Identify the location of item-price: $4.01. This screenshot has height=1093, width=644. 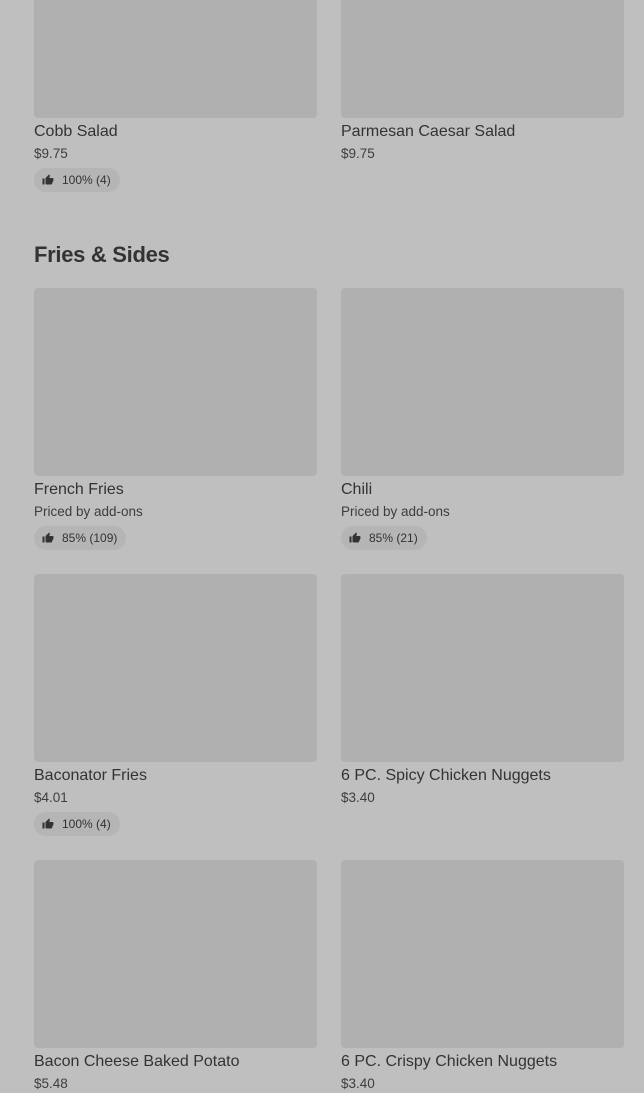
(51, 797).